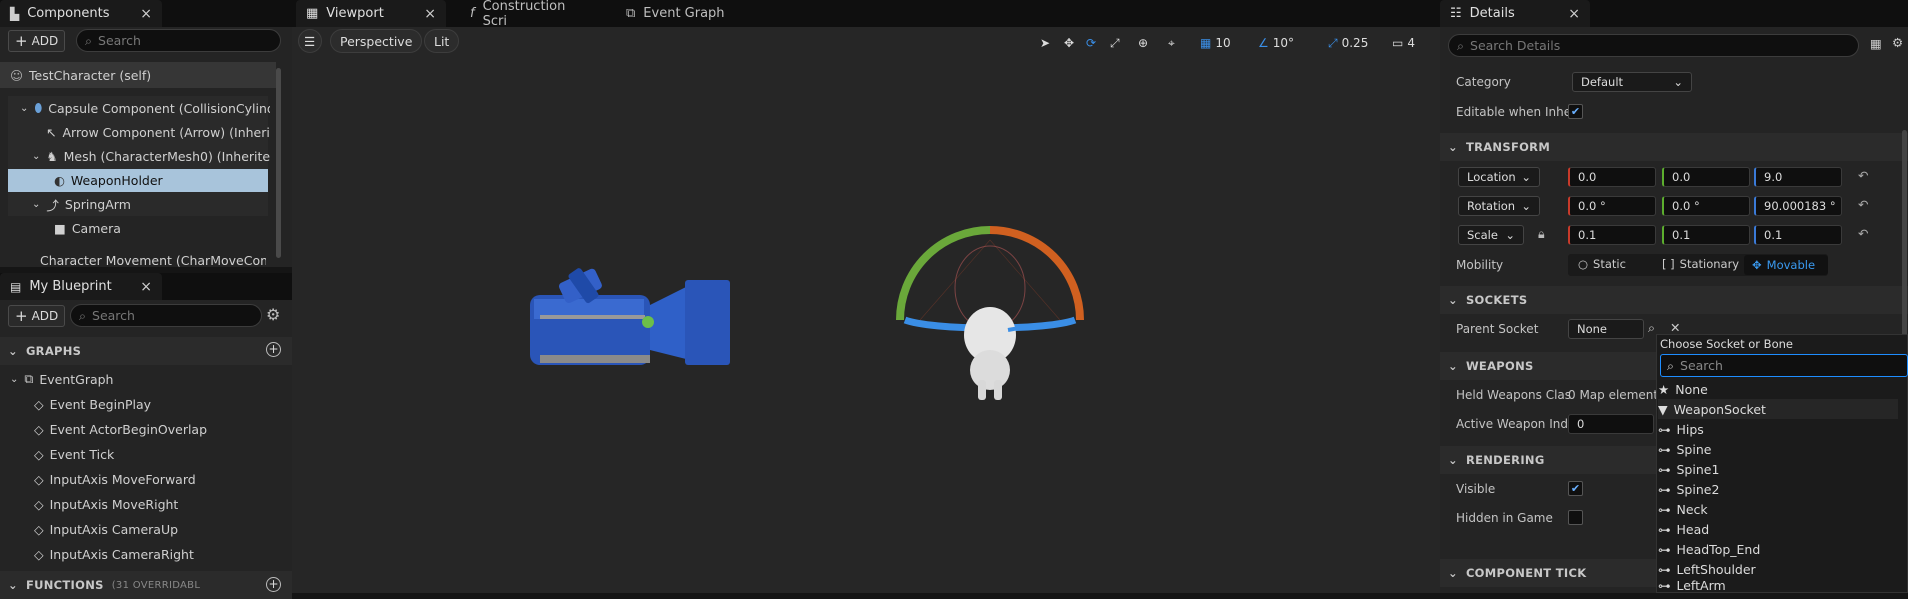  I want to click on location-y-field: 0.0, so click(1706, 177).